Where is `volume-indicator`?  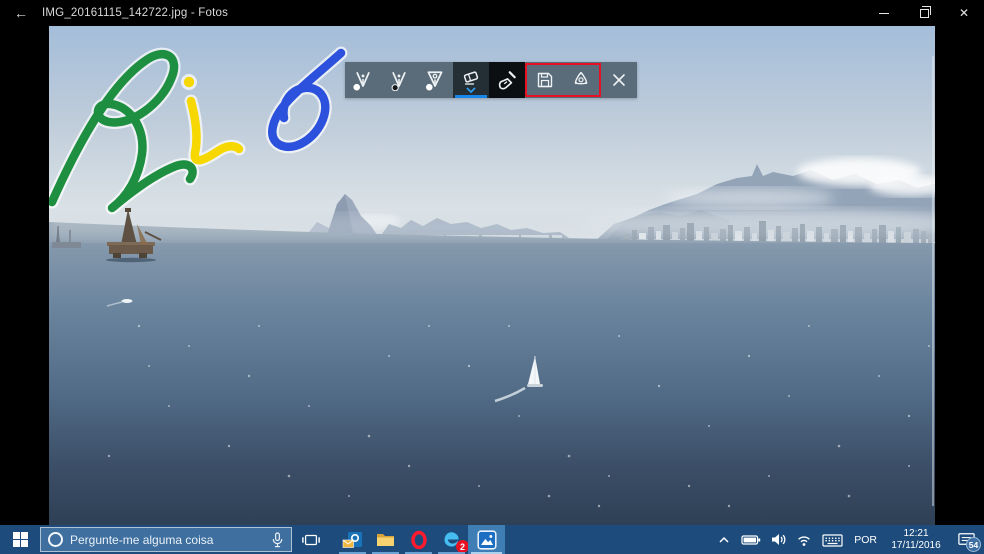
volume-indicator is located at coordinates (778, 539).